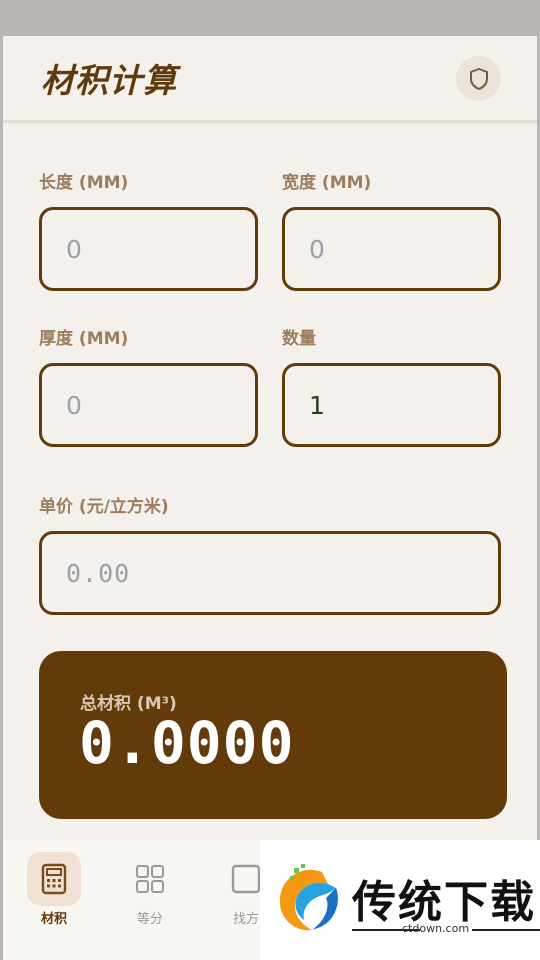  Describe the element at coordinates (109, 80) in the screenshot. I see `page-title: 材积计算` at that location.